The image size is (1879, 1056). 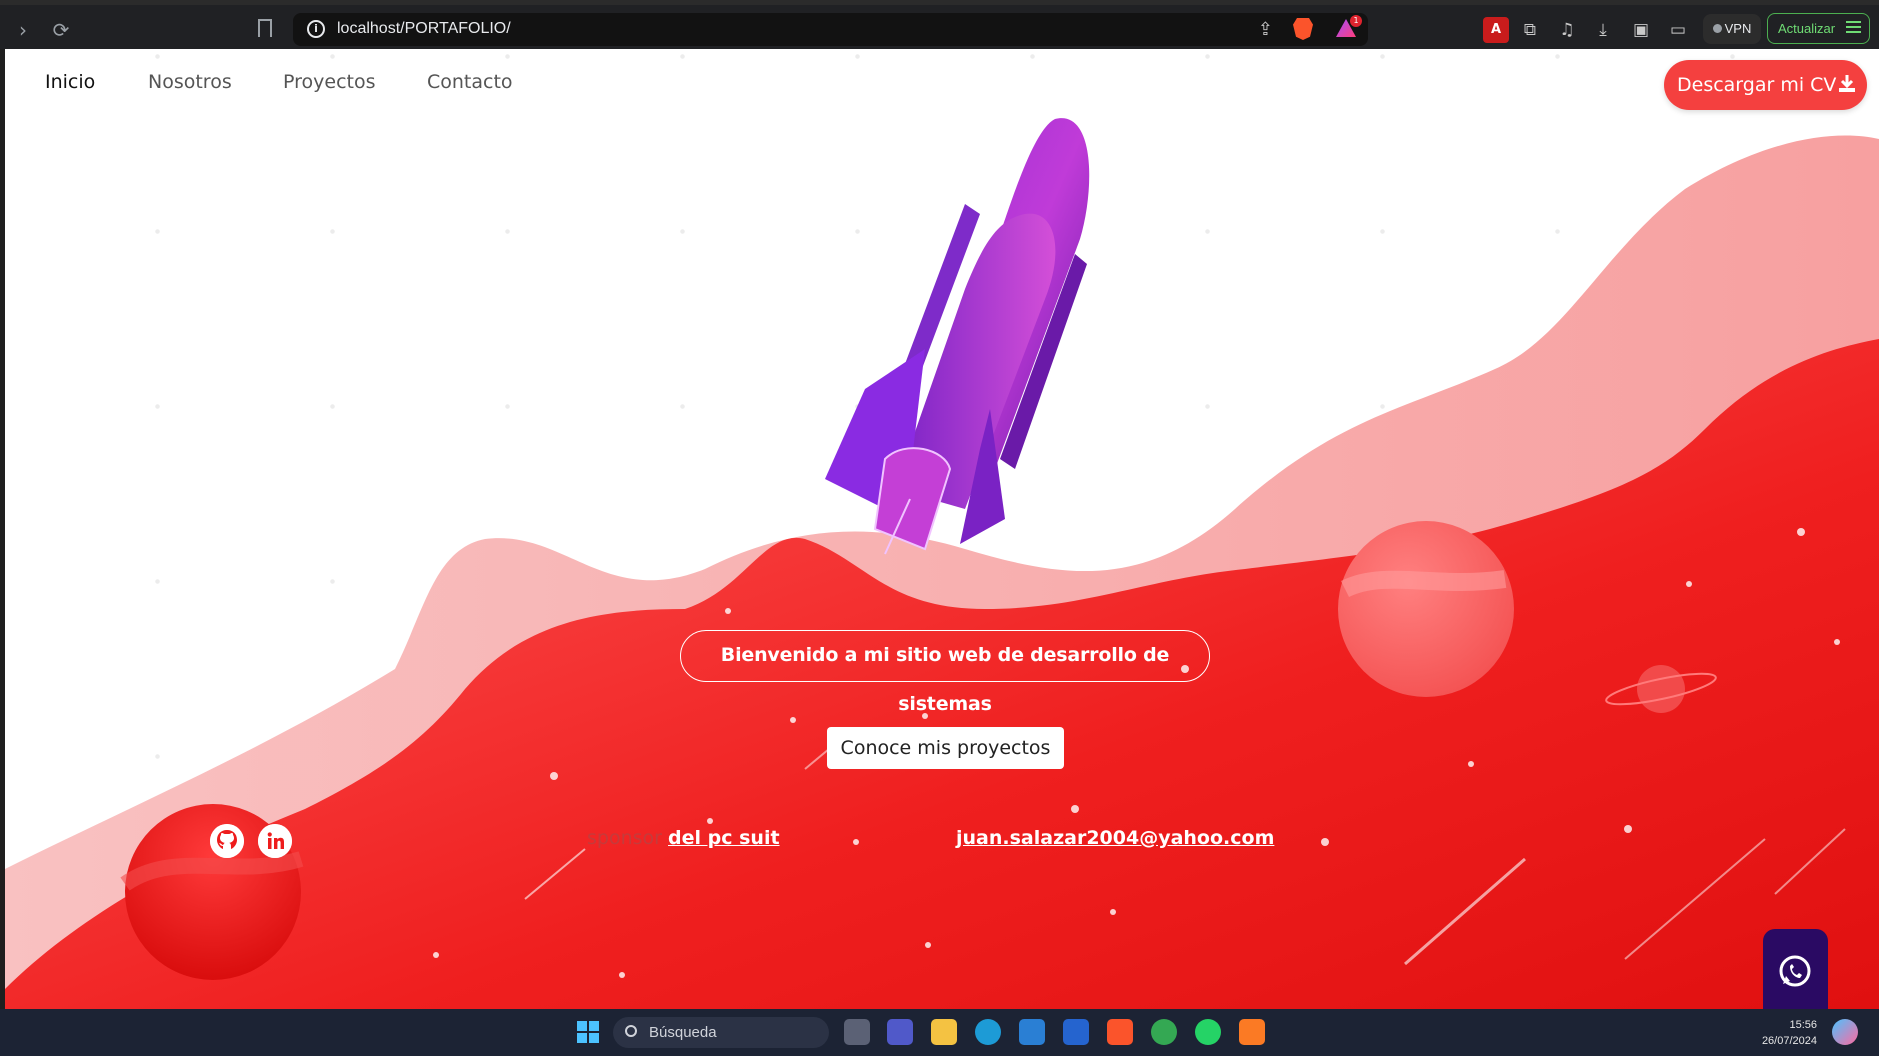 I want to click on taskbar-clock: 15:56 26/07/2024, so click(x=1789, y=1033).